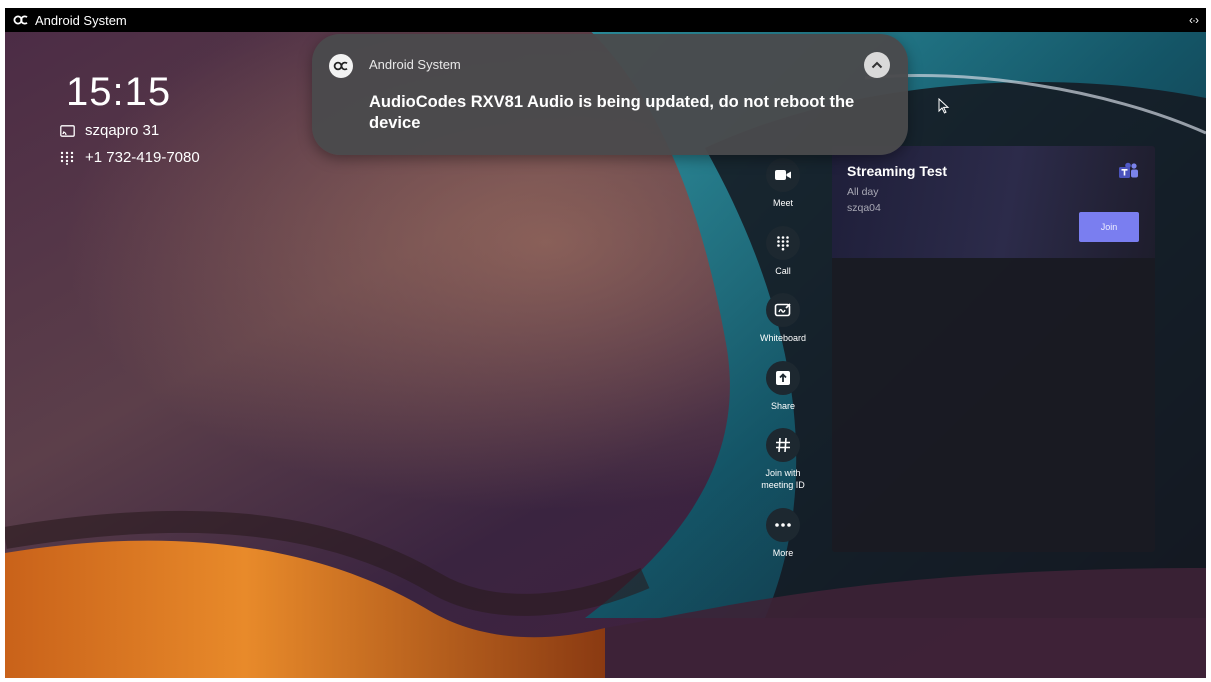 Image resolution: width=1211 pixels, height=682 pixels. I want to click on room-info: szqapro 31, so click(109, 130).